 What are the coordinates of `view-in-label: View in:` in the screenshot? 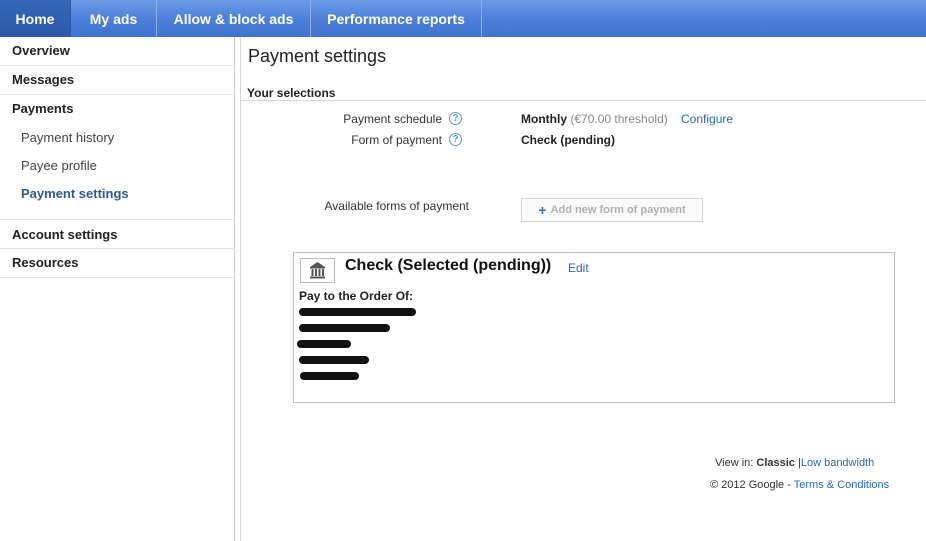 It's located at (734, 463).